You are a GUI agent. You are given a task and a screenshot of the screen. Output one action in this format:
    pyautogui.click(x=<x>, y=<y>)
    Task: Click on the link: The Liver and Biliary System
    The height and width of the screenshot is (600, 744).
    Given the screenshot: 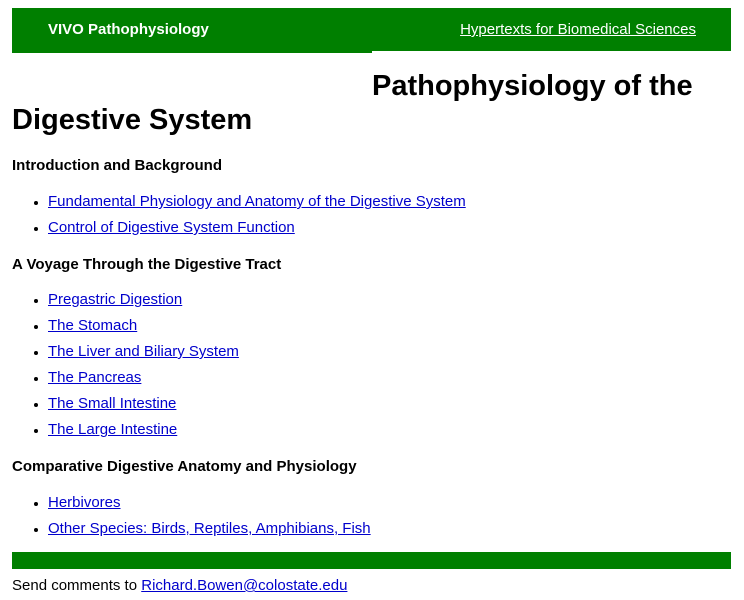 What is the action you would take?
    pyautogui.click(x=143, y=351)
    